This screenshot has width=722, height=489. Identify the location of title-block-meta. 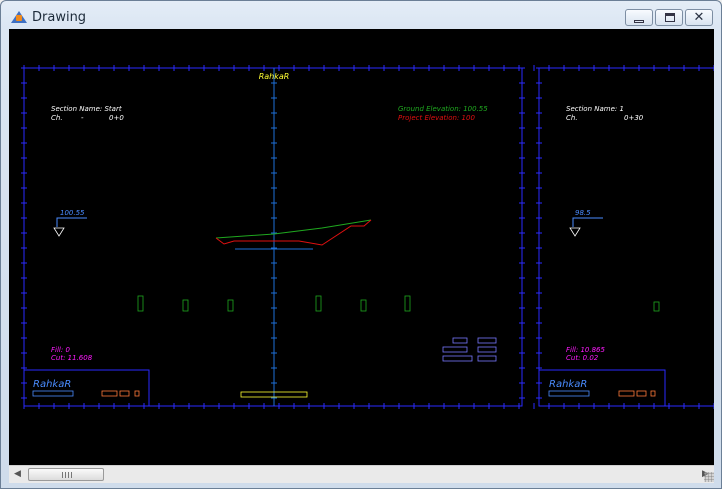
(53, 393).